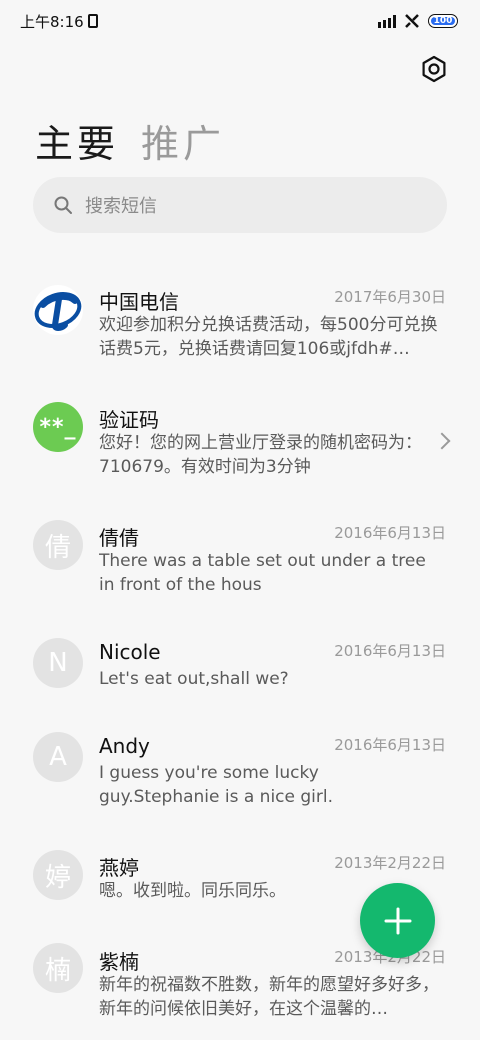 The image size is (480, 1040). I want to click on telecom-logo-avatar, so click(58, 310).